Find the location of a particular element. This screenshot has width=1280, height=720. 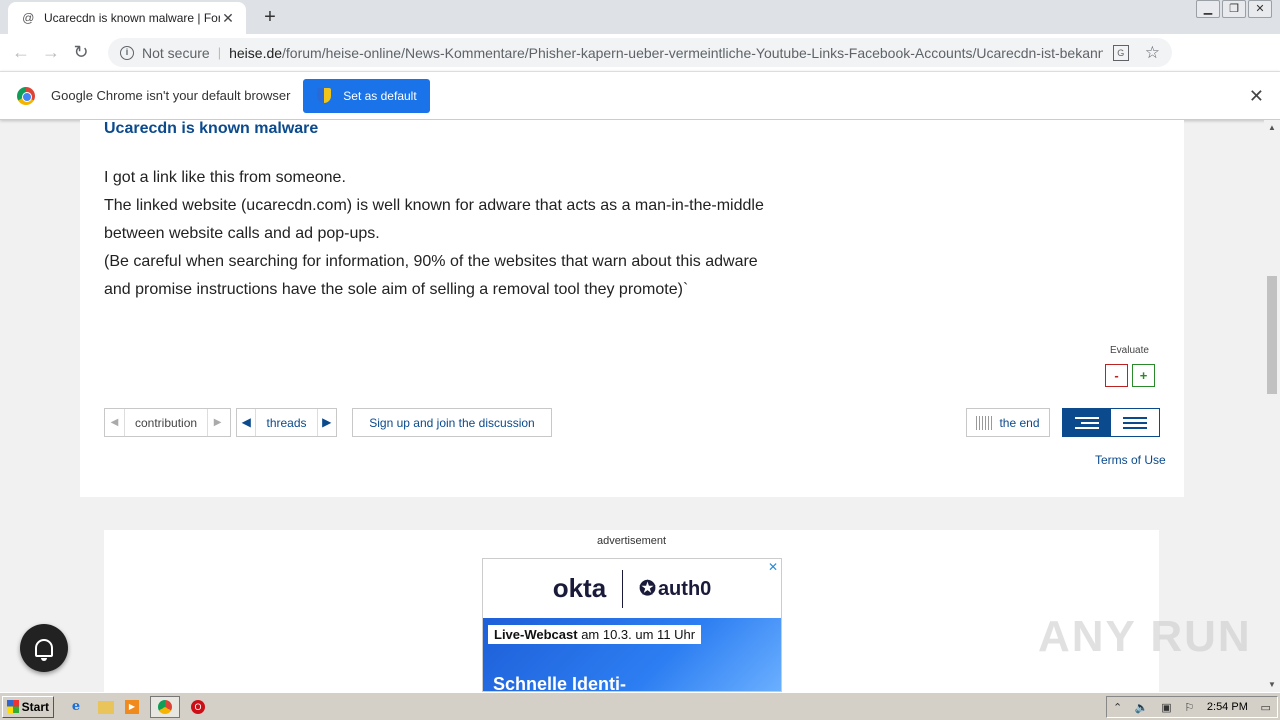

window-controls: ▁ ❐ ✕ is located at coordinates (1234, 9).